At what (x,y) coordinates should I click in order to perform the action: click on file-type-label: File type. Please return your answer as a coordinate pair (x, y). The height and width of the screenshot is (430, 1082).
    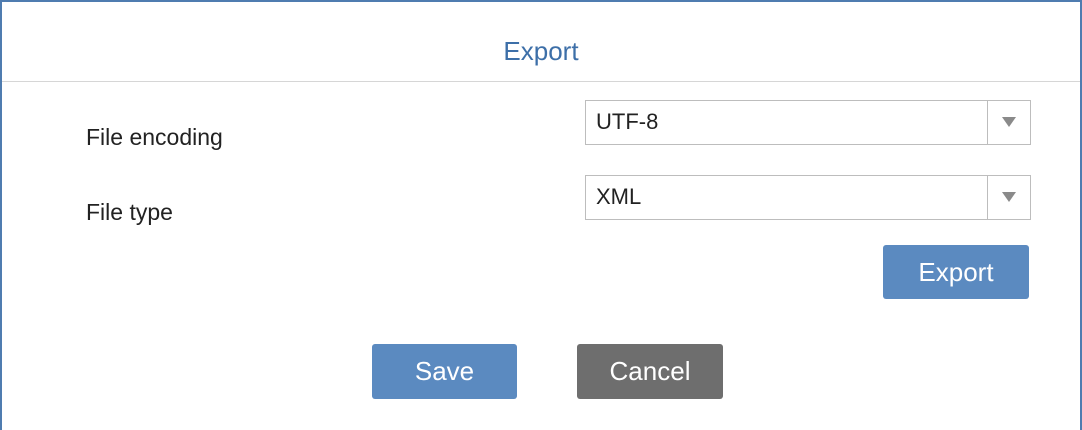
    Looking at the image, I should click on (129, 212).